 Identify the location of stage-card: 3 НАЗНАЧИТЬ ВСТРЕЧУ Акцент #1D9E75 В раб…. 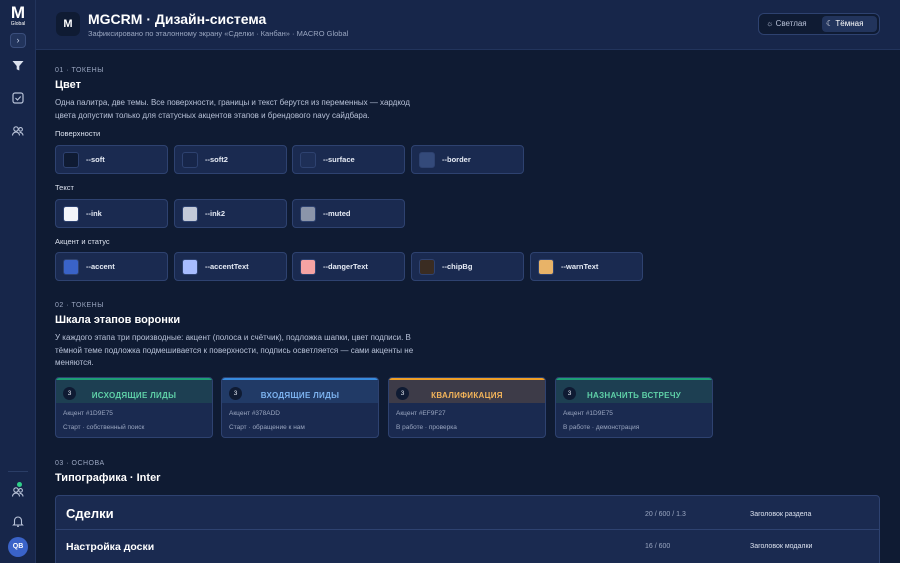
(634, 407).